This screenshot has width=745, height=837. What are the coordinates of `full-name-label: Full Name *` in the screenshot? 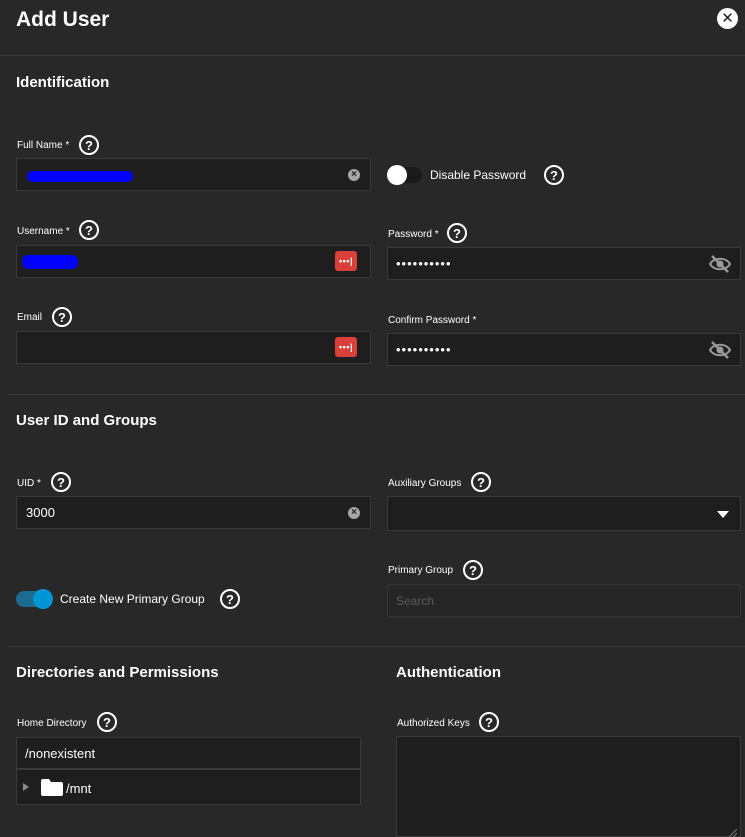 It's located at (43, 146).